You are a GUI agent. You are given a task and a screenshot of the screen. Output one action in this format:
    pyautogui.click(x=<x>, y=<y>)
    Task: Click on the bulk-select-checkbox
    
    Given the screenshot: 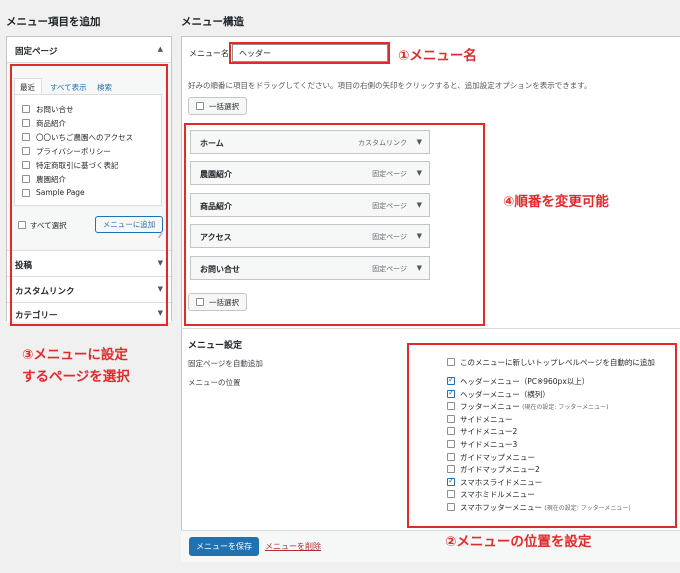 What is the action you would take?
    pyautogui.click(x=200, y=106)
    